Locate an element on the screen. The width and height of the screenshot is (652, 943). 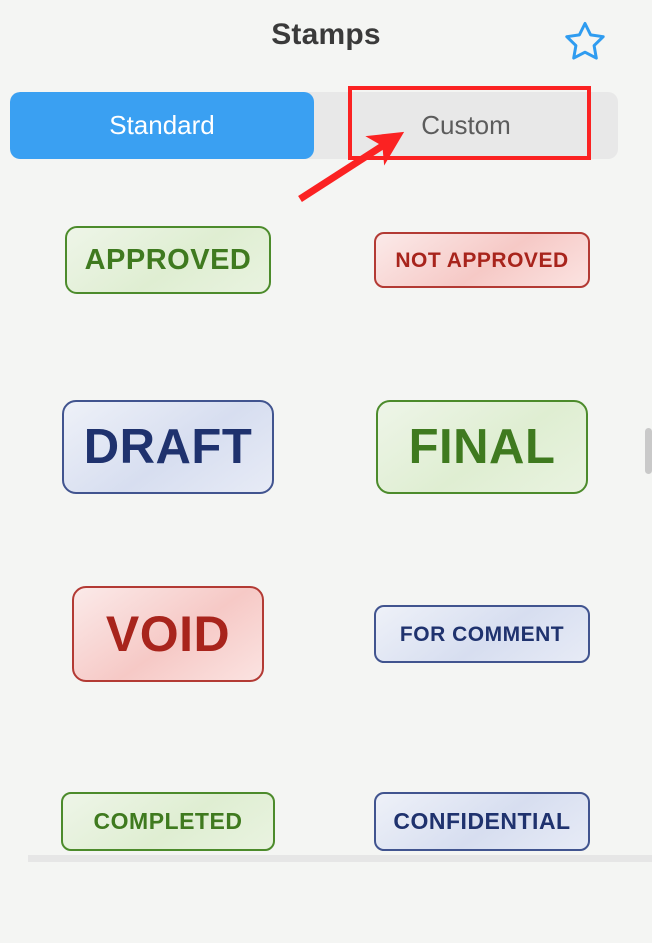
page-title: Stamps is located at coordinates (326, 34).